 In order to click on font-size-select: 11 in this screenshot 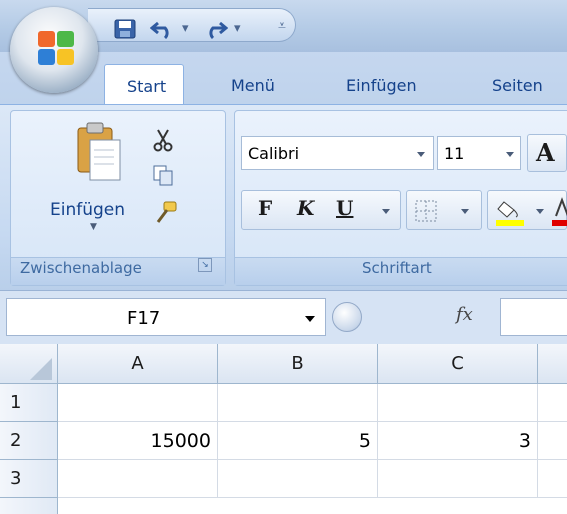, I will do `click(479, 153)`.